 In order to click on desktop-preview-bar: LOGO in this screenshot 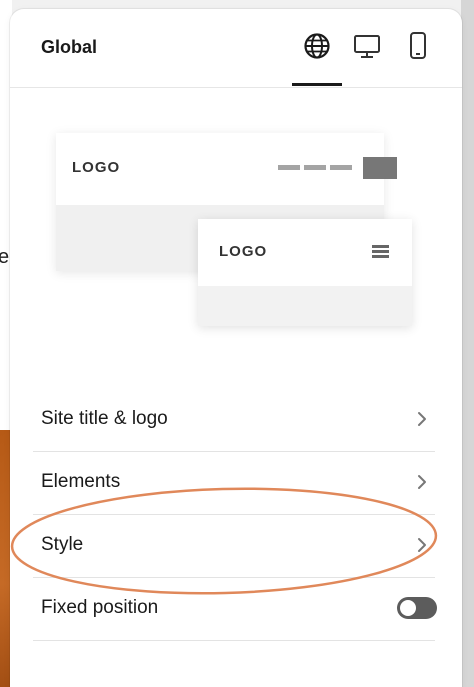, I will do `click(226, 169)`.